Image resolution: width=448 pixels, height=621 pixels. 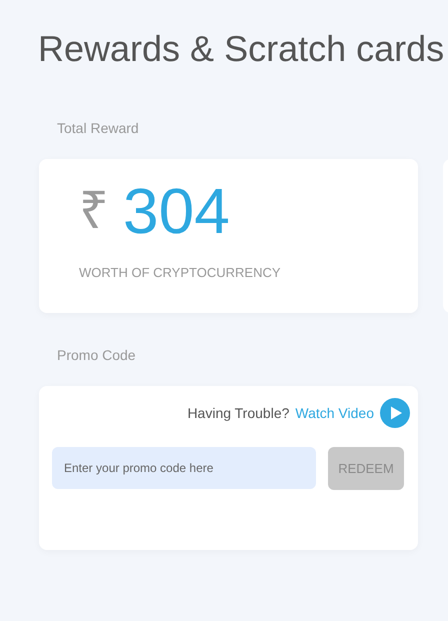 What do you see at coordinates (96, 355) in the screenshot?
I see `section-label: Promo Code` at bounding box center [96, 355].